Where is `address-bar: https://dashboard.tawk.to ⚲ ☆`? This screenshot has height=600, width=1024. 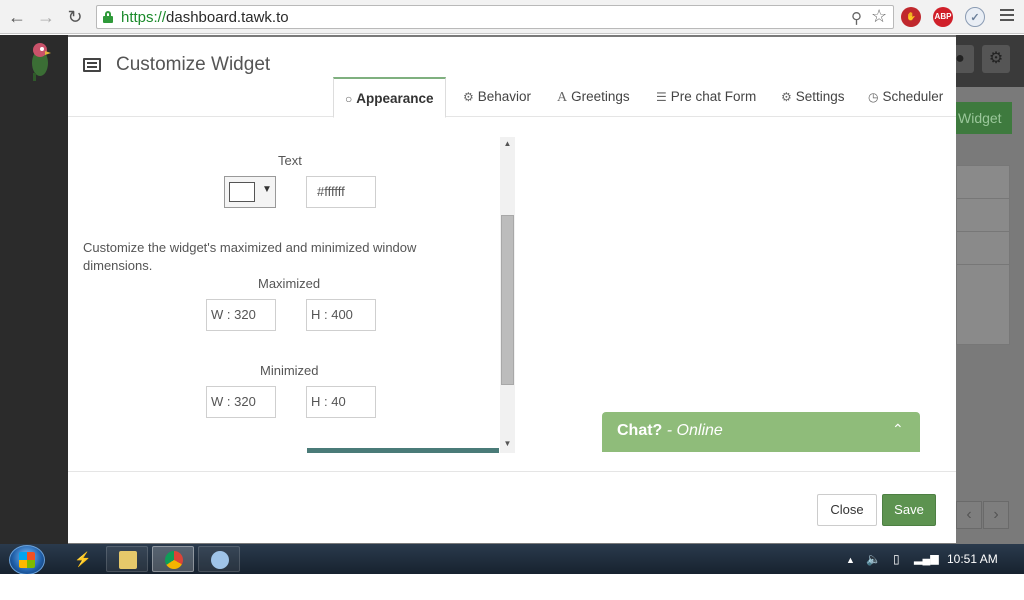 address-bar: https://dashboard.tawk.to ⚲ ☆ is located at coordinates (495, 17).